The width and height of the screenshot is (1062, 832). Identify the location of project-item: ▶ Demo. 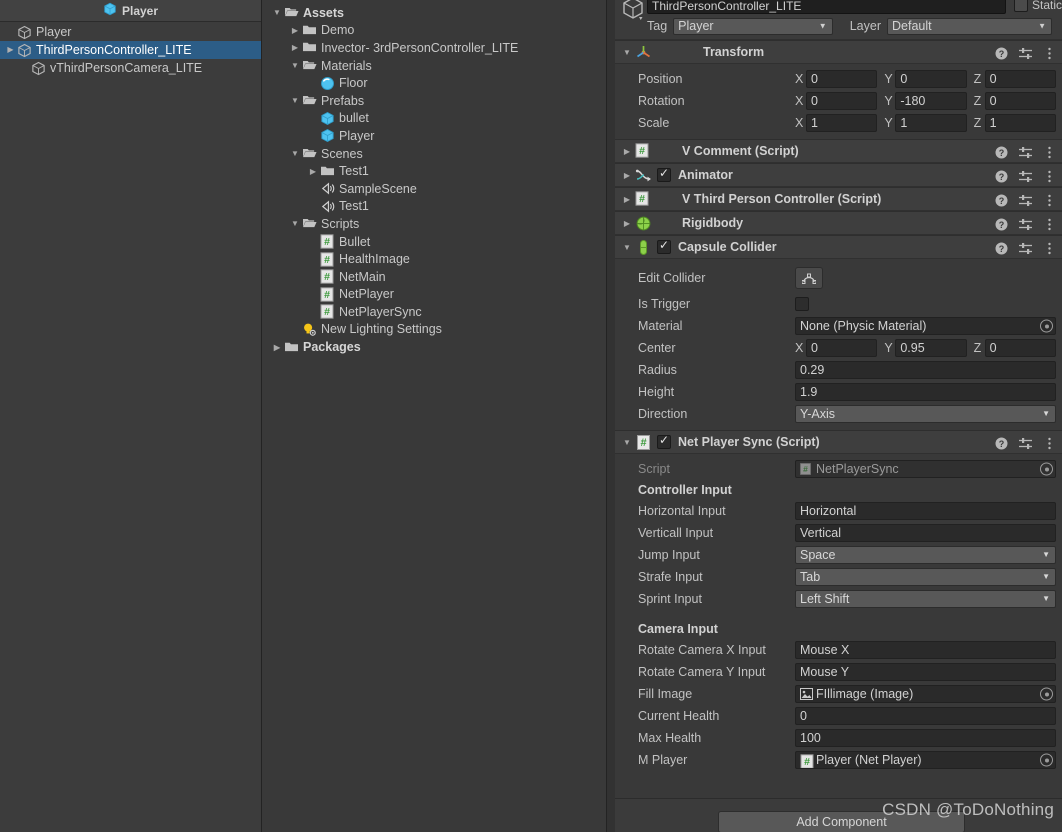
(434, 31).